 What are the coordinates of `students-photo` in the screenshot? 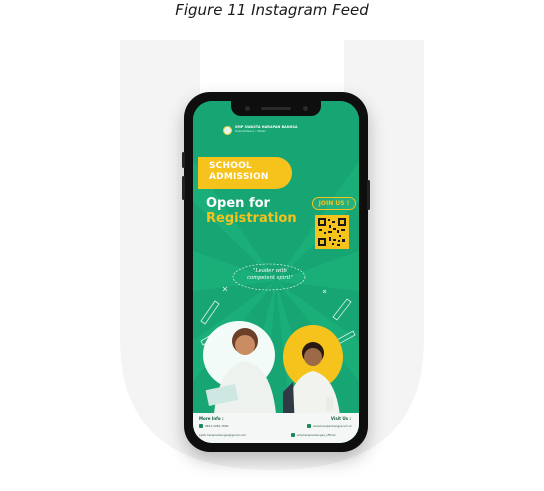 It's located at (273, 375).